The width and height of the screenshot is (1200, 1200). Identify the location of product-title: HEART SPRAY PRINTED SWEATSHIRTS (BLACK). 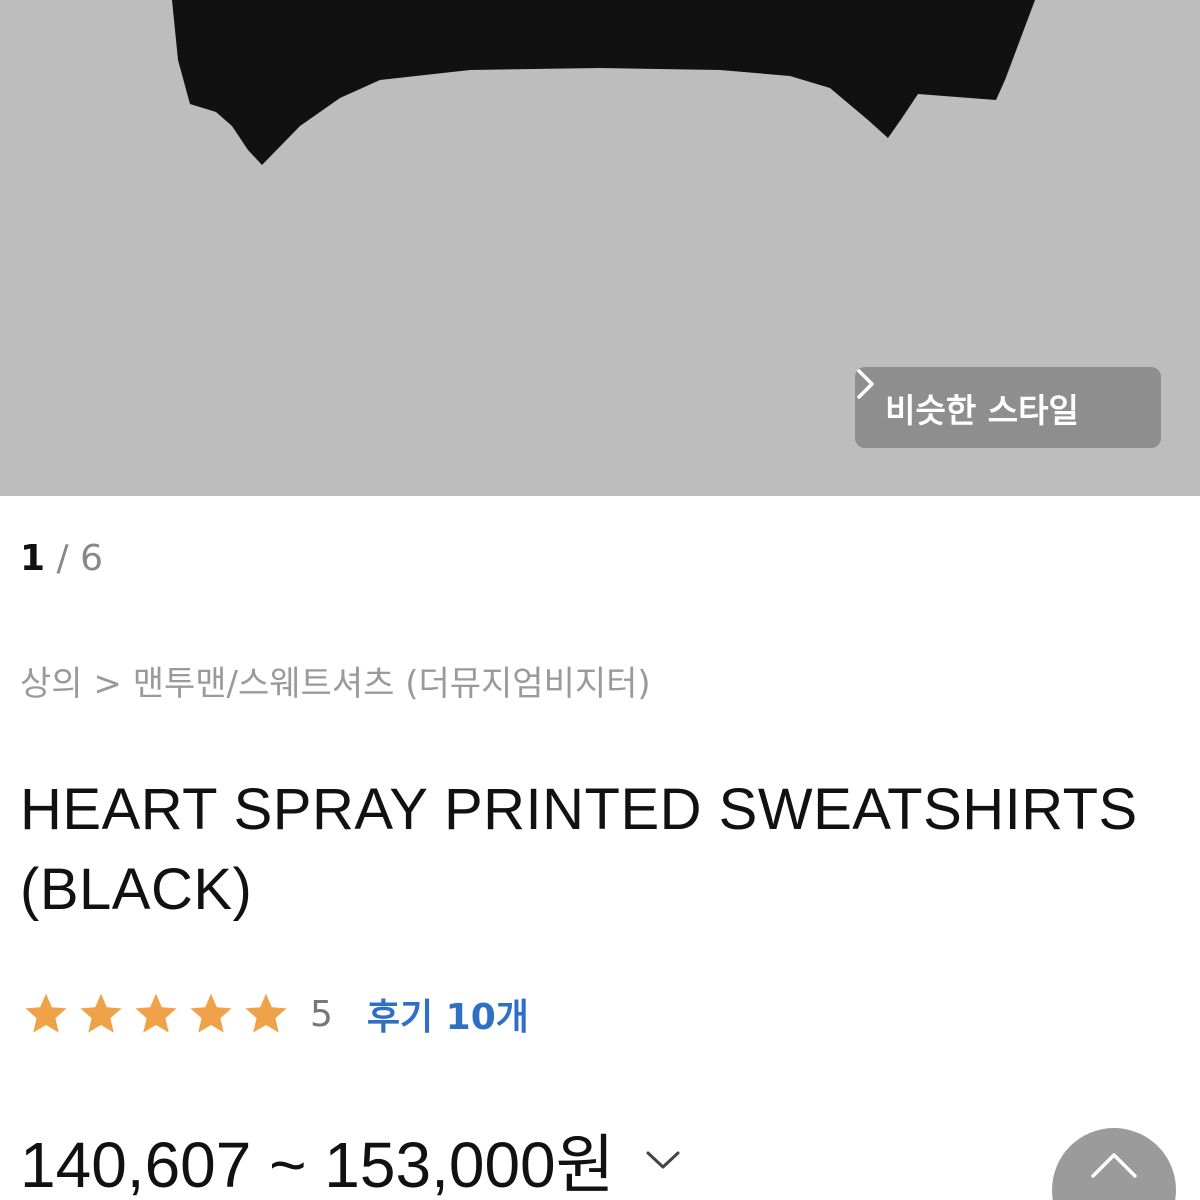
(579, 849).